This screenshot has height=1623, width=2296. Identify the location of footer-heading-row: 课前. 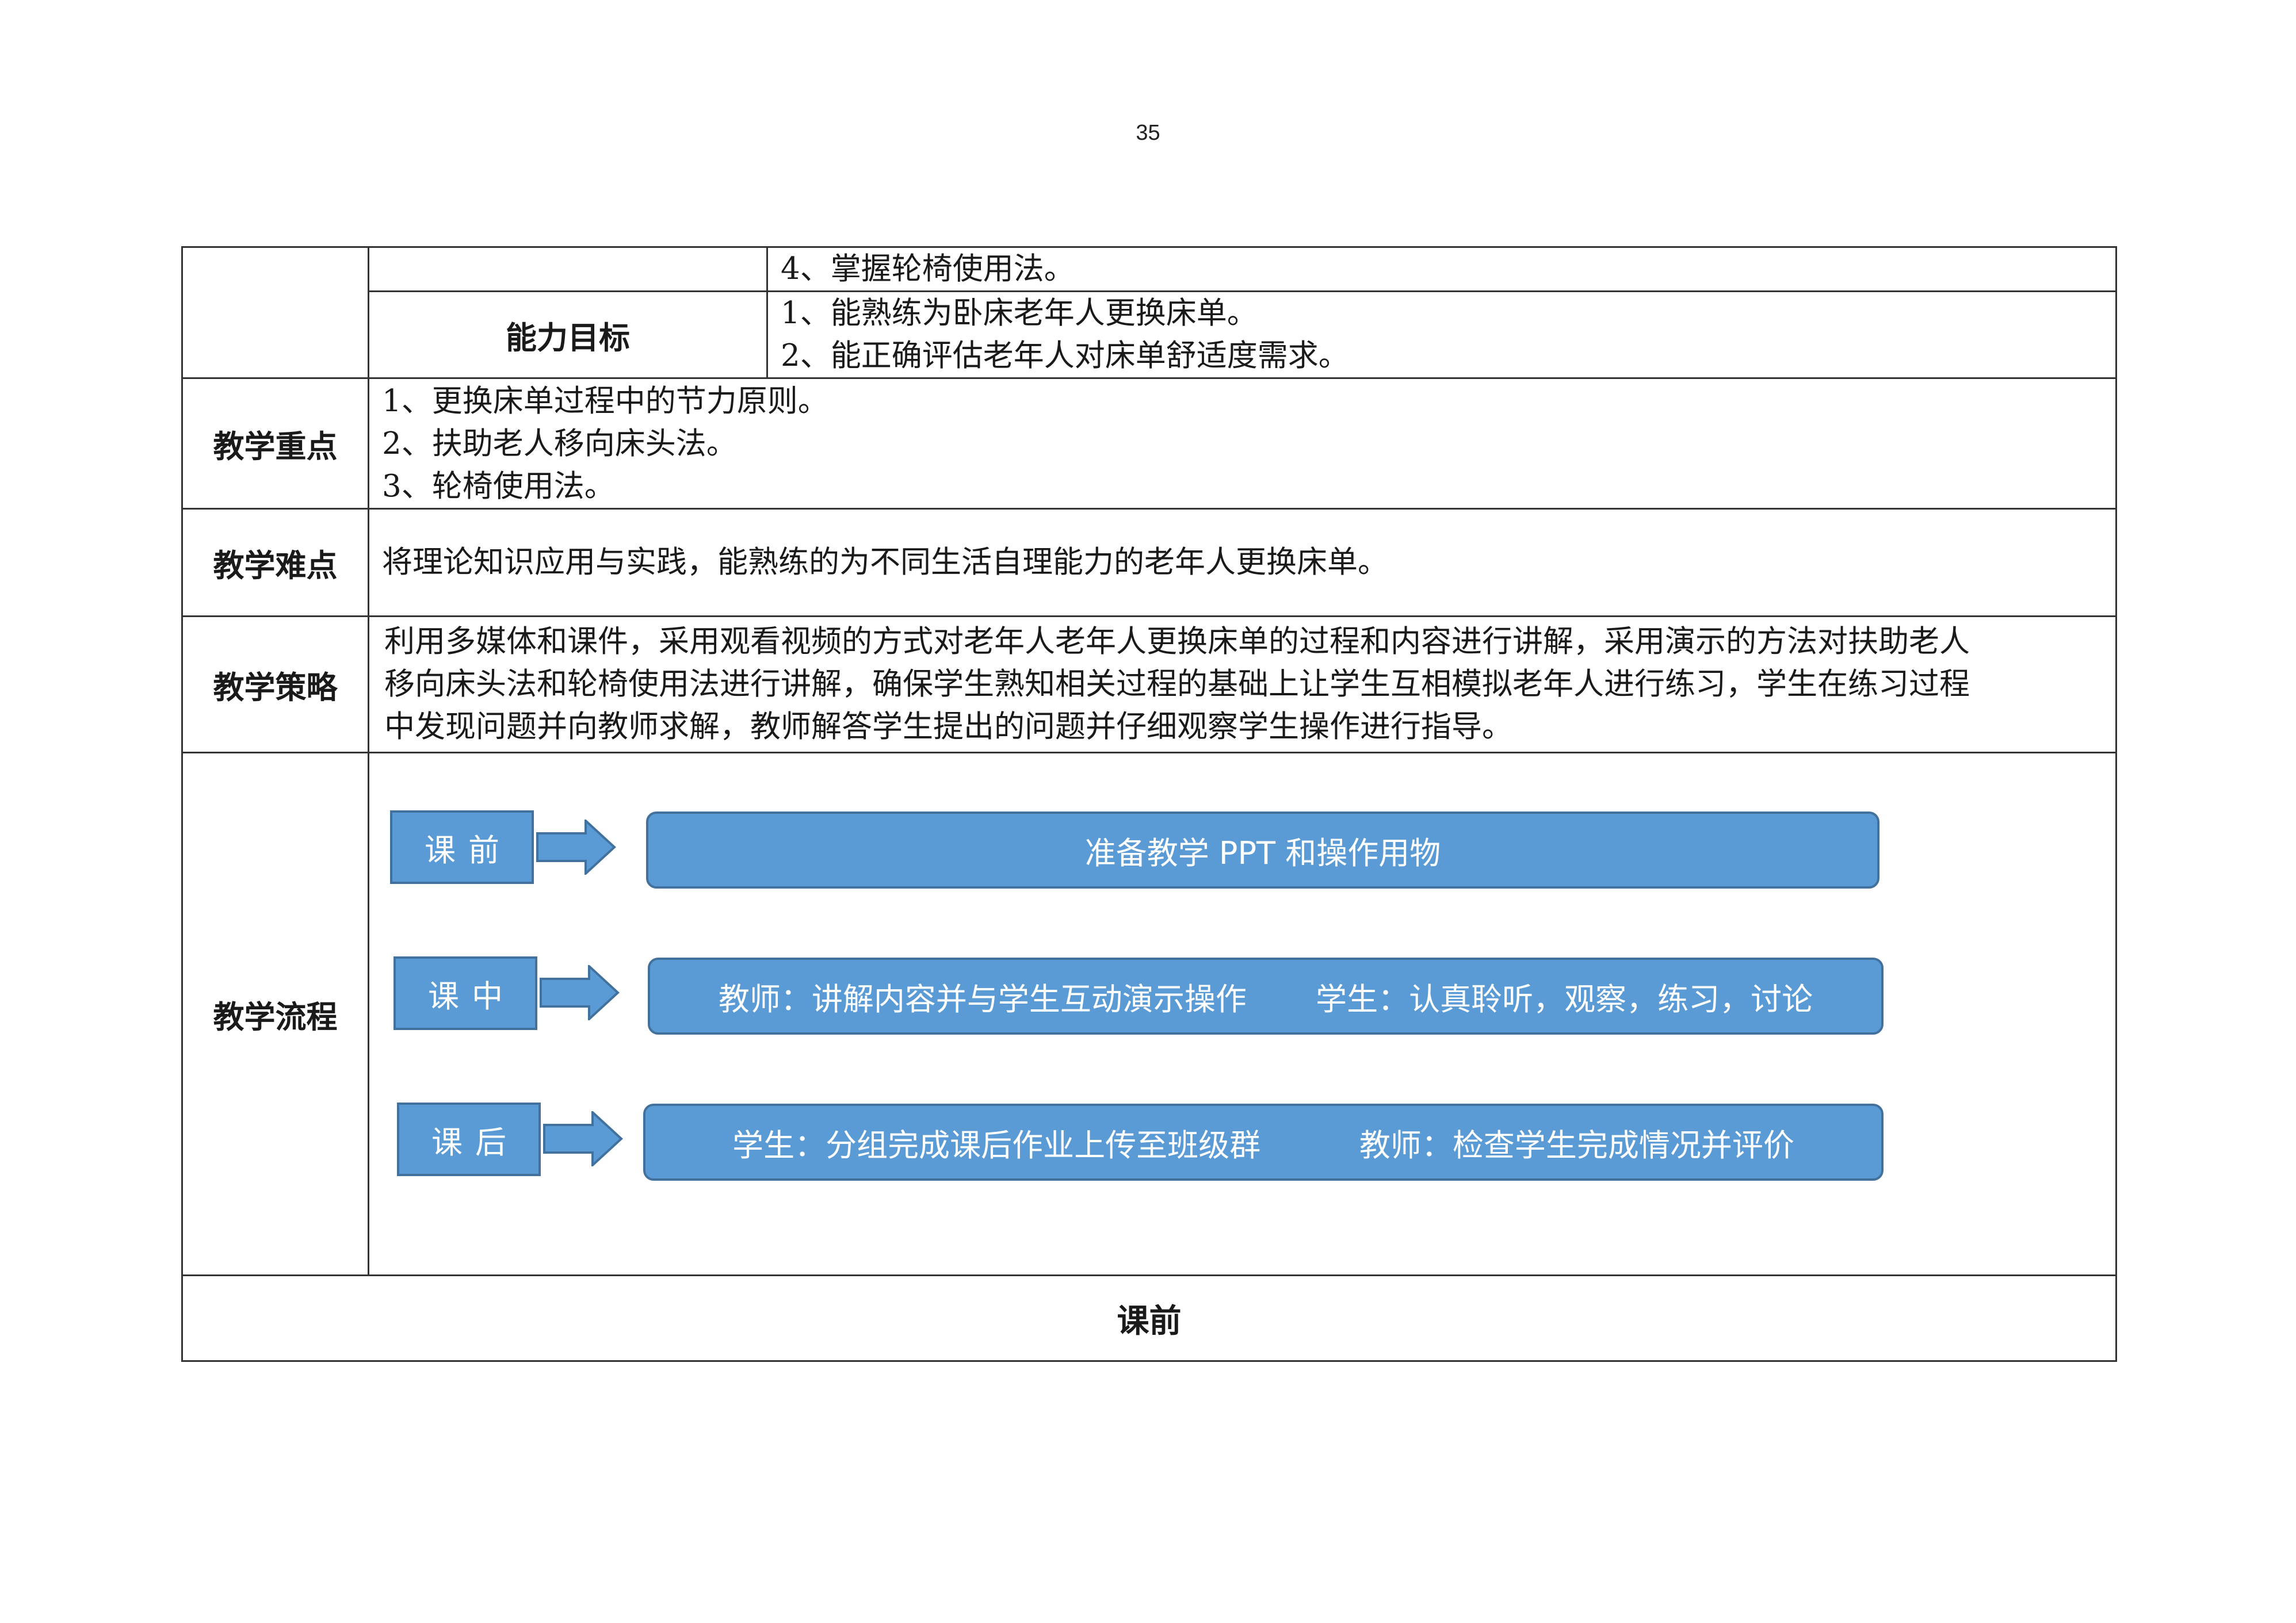
(1149, 1318).